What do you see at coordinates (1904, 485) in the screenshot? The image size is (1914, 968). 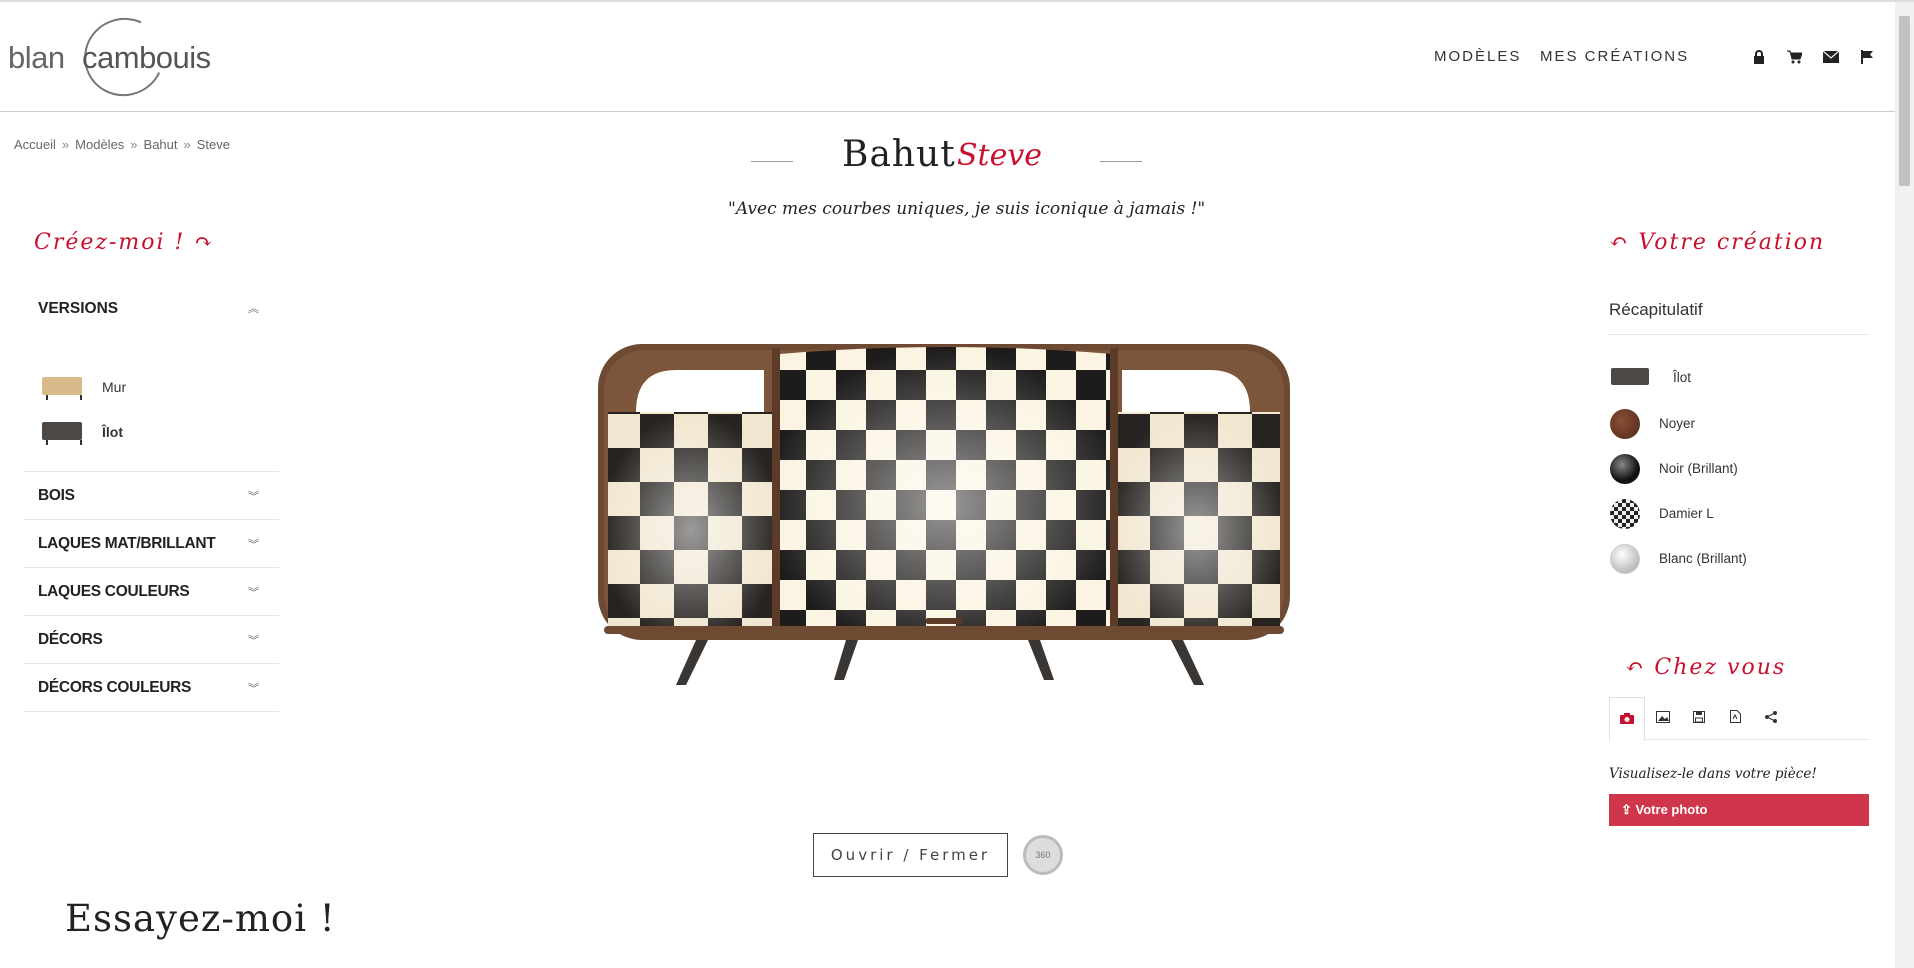 I see `scrollbar` at bounding box center [1904, 485].